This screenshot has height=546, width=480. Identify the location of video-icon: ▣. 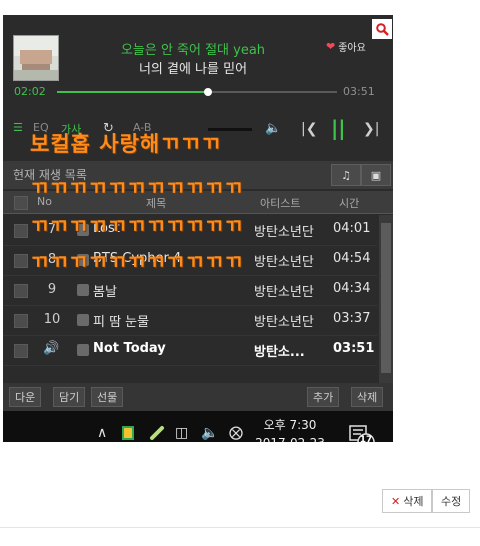
(376, 175).